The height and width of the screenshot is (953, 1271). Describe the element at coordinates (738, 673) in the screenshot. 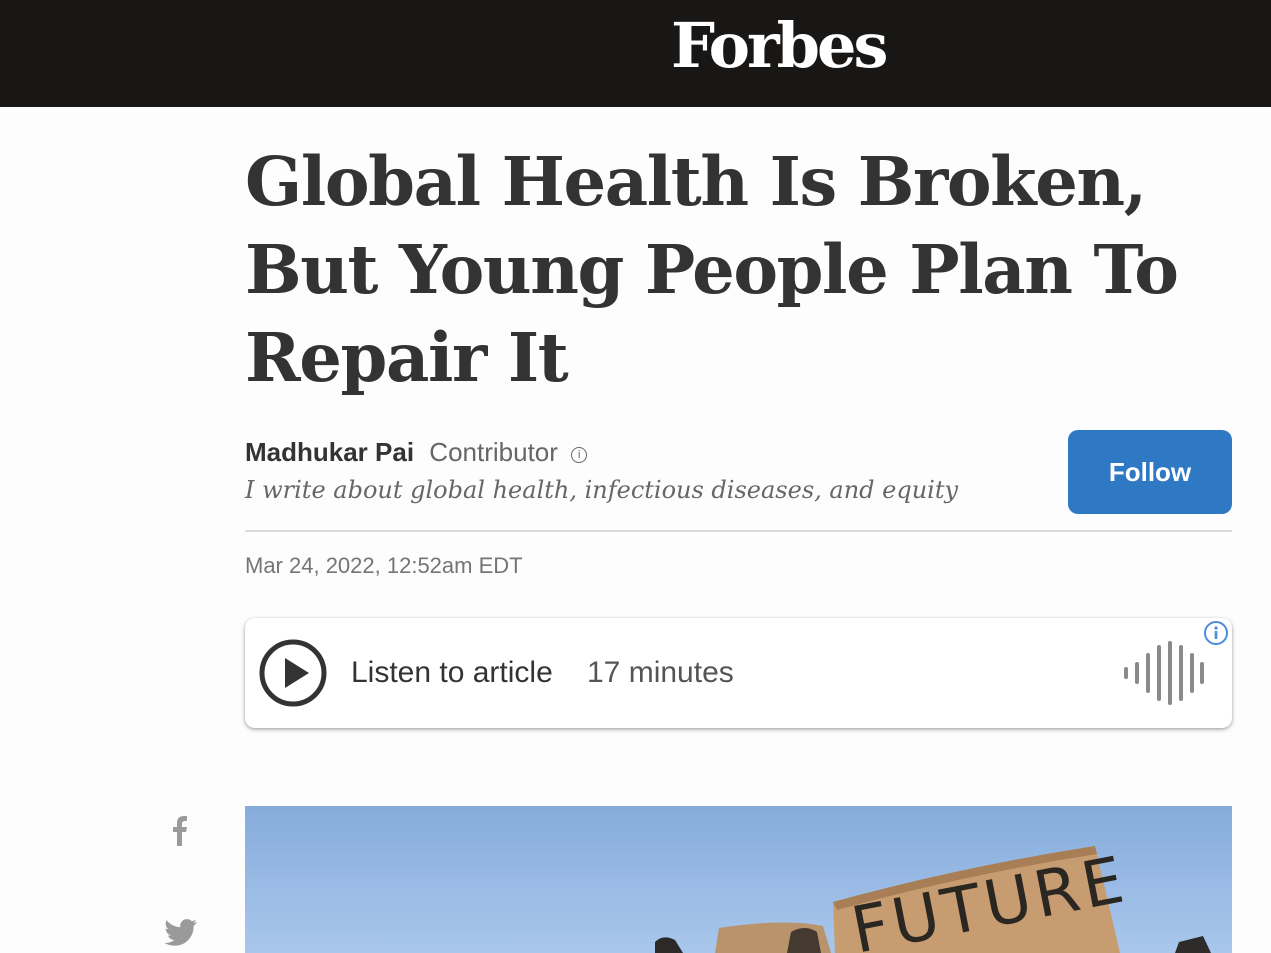

I see `listen-to-article-card: Listen to article 17 minutes` at that location.